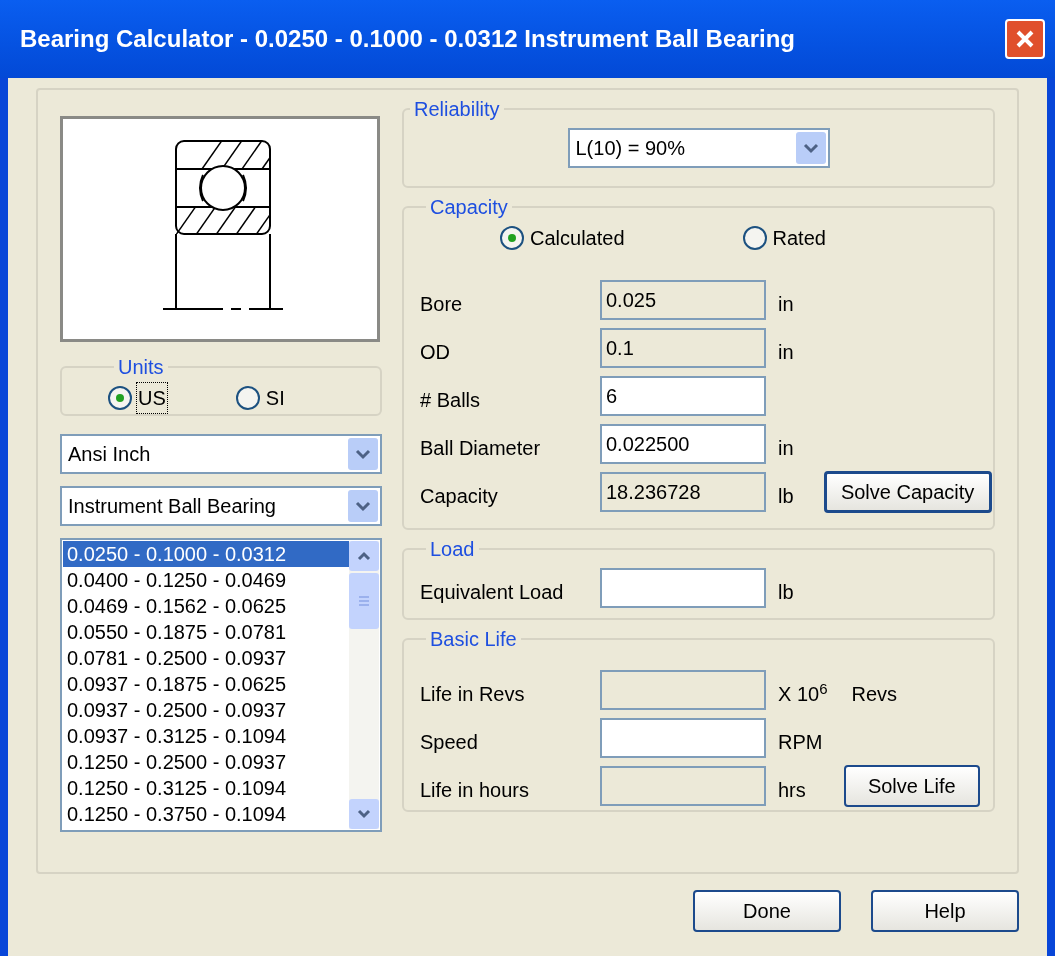 The width and height of the screenshot is (1055, 956). Describe the element at coordinates (206, 632) in the screenshot. I see `list-item: 0.0550 - 0.1875 - 0.0781` at that location.